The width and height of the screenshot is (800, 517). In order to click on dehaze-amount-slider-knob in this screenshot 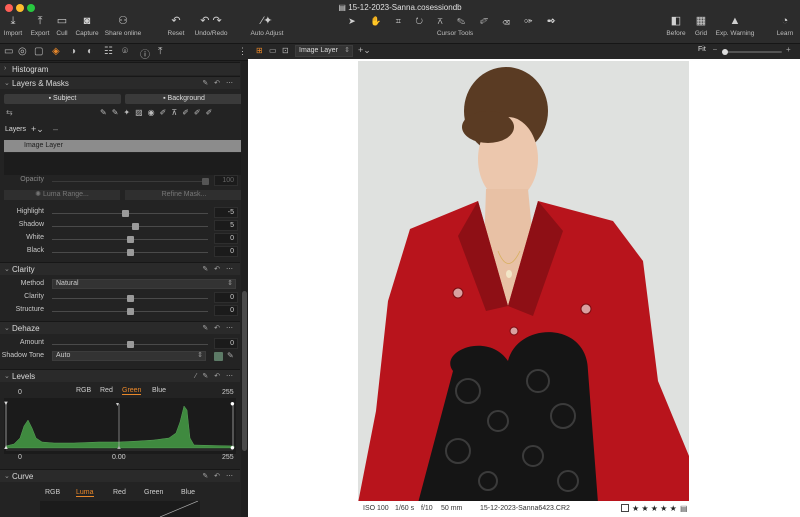, I will do `click(130, 344)`.